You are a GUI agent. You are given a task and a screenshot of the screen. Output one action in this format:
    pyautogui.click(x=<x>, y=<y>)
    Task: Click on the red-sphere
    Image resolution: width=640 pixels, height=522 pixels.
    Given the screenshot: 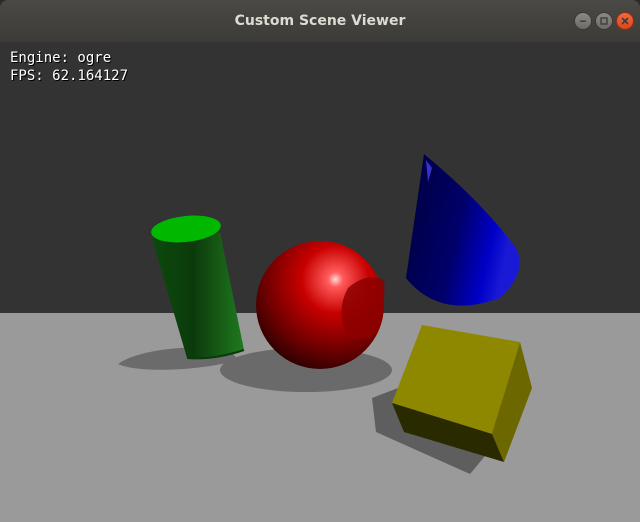 What is the action you would take?
    pyautogui.click(x=320, y=305)
    